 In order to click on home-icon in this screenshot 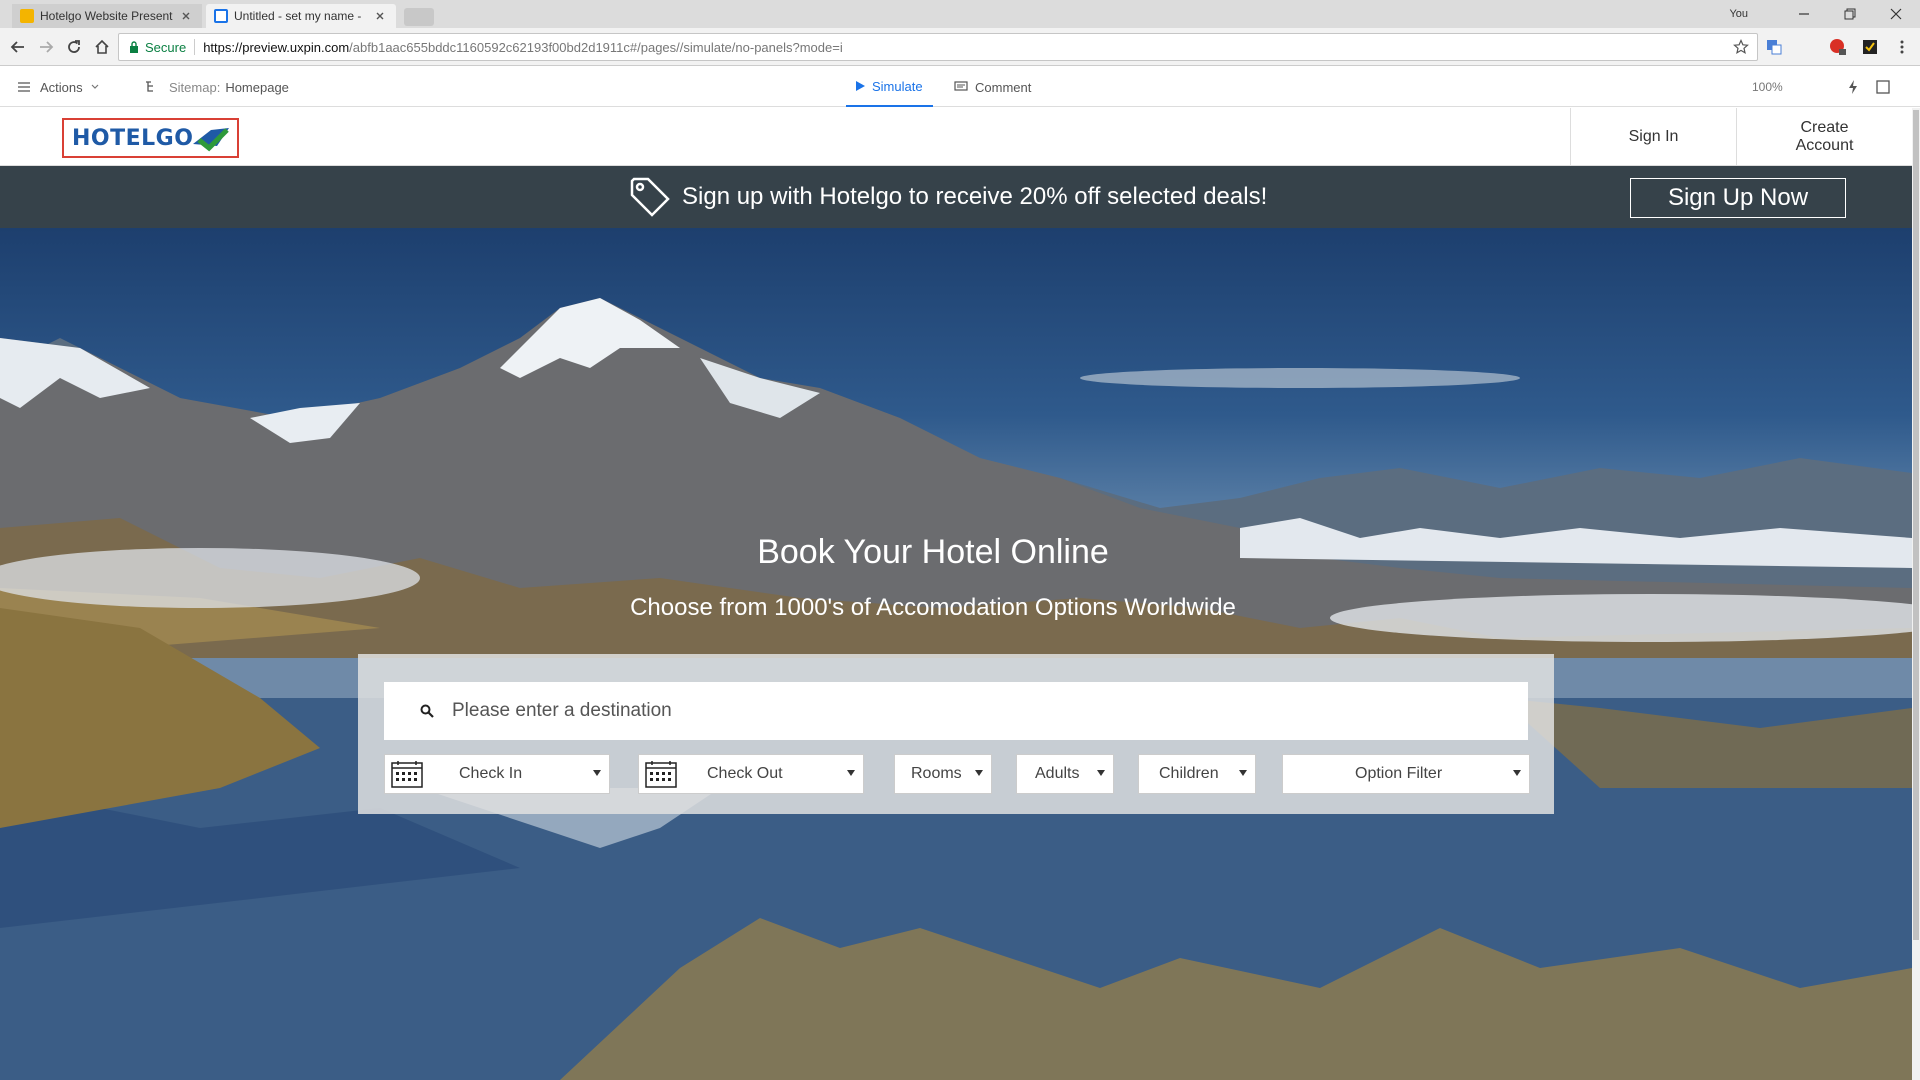, I will do `click(102, 46)`.